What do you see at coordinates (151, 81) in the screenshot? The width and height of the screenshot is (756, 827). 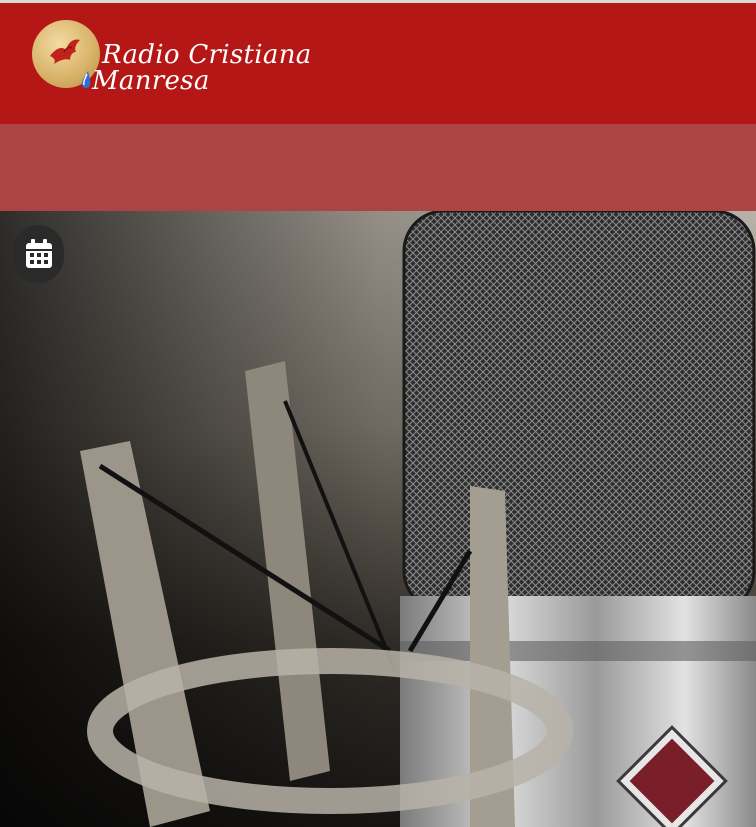 I see `logo-title-line2: Manresa` at bounding box center [151, 81].